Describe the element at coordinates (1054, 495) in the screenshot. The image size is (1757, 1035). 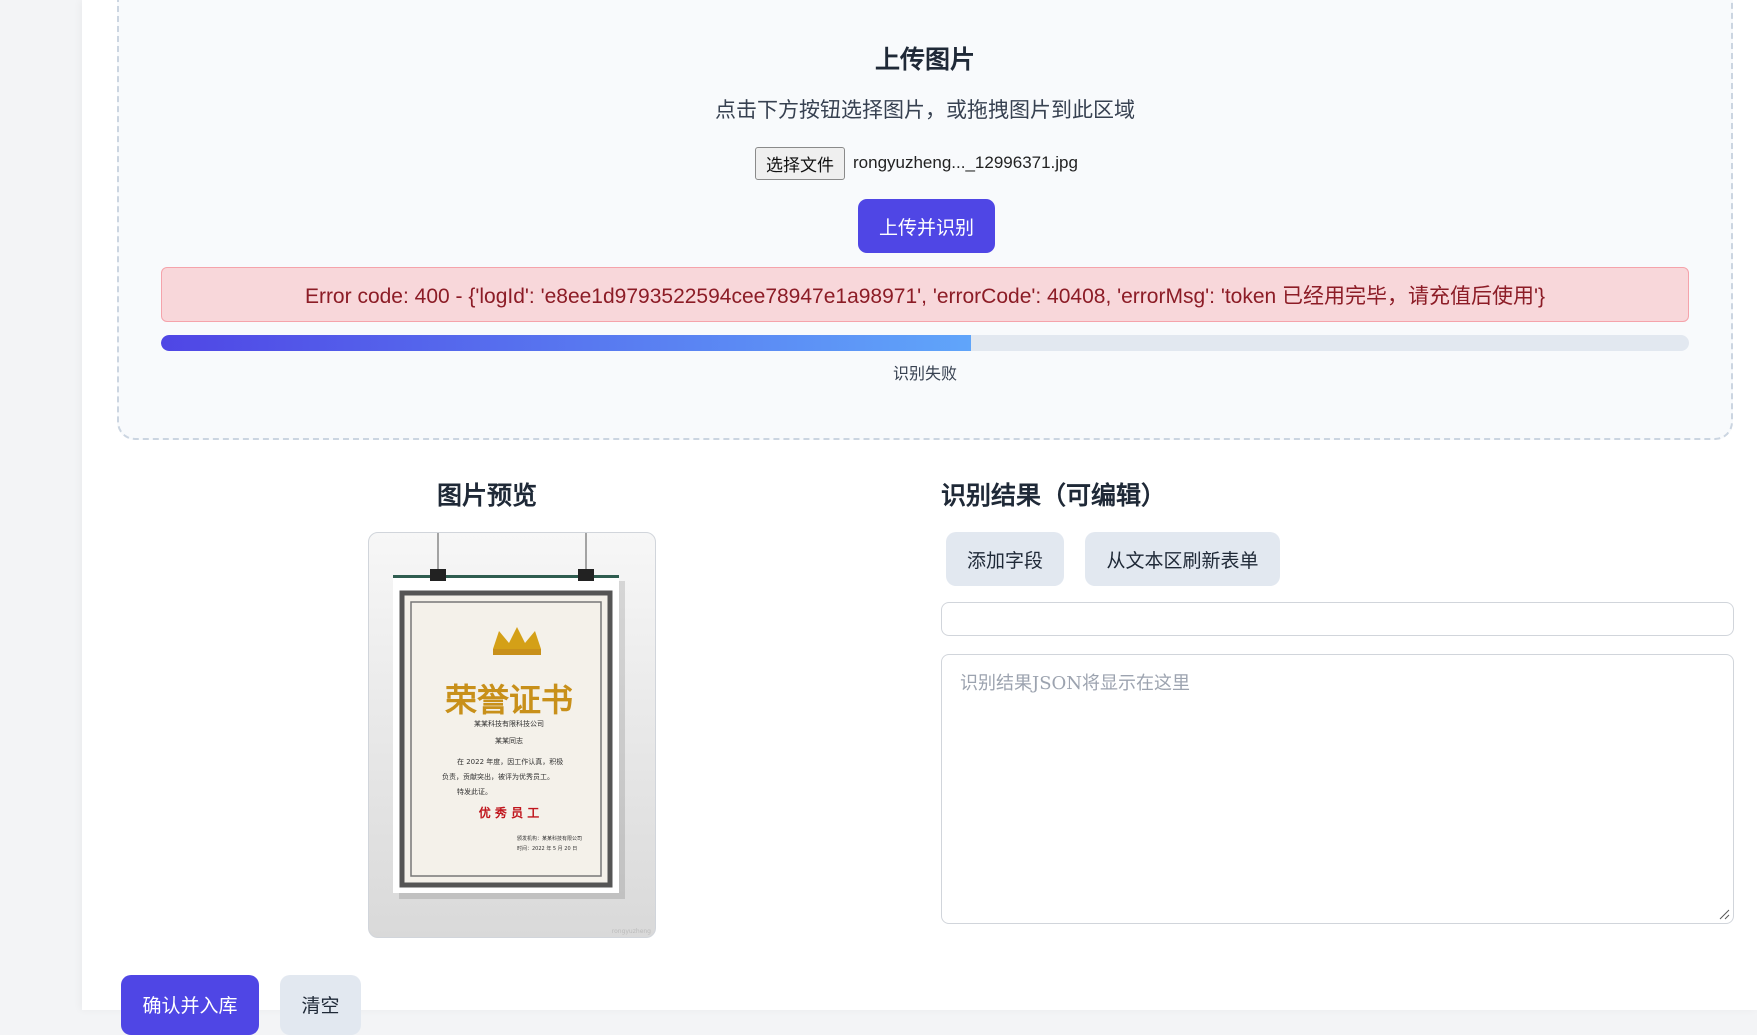
I see `result-title: 识别结果（可编辑）` at that location.